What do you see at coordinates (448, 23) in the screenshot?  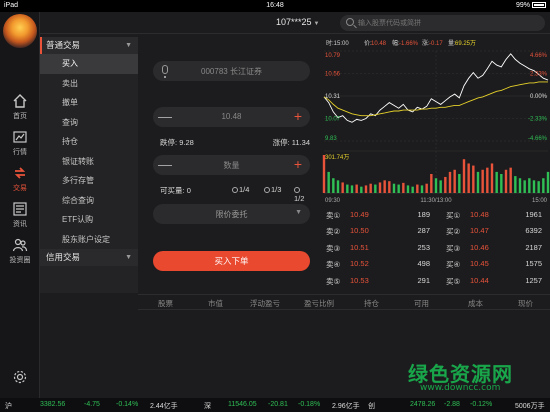 I see `search-input` at bounding box center [448, 23].